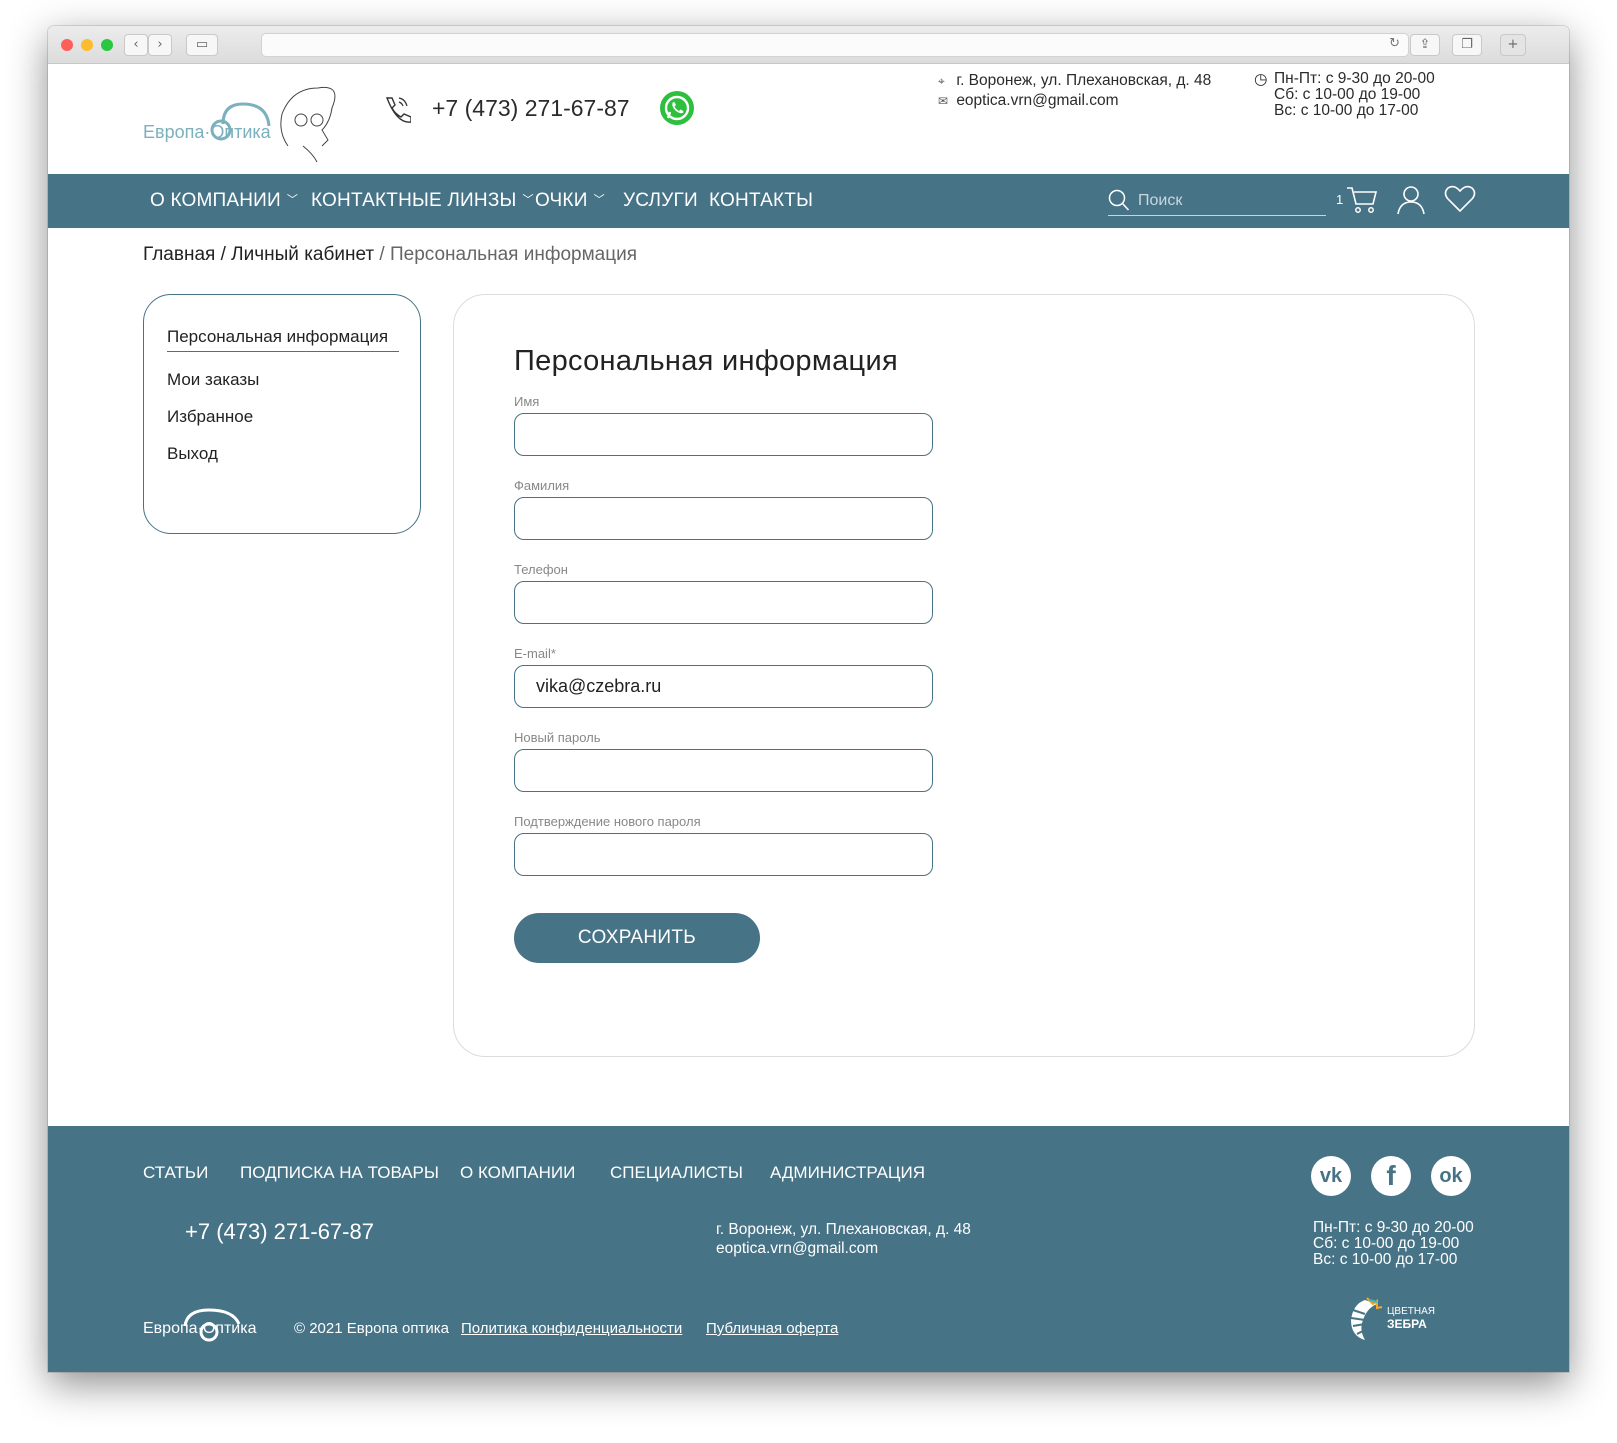 This screenshot has width=1617, height=1443. I want to click on search-box, so click(1217, 201).